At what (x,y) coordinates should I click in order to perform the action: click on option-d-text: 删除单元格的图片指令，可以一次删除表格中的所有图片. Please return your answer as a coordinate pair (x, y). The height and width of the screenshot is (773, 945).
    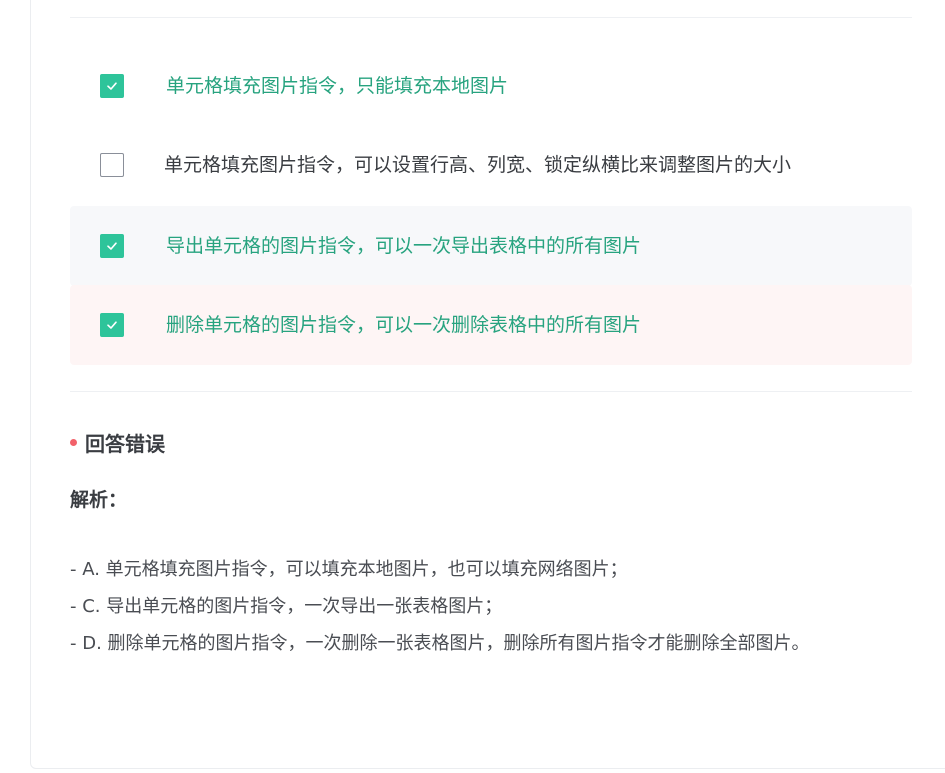
    Looking at the image, I should click on (404, 325).